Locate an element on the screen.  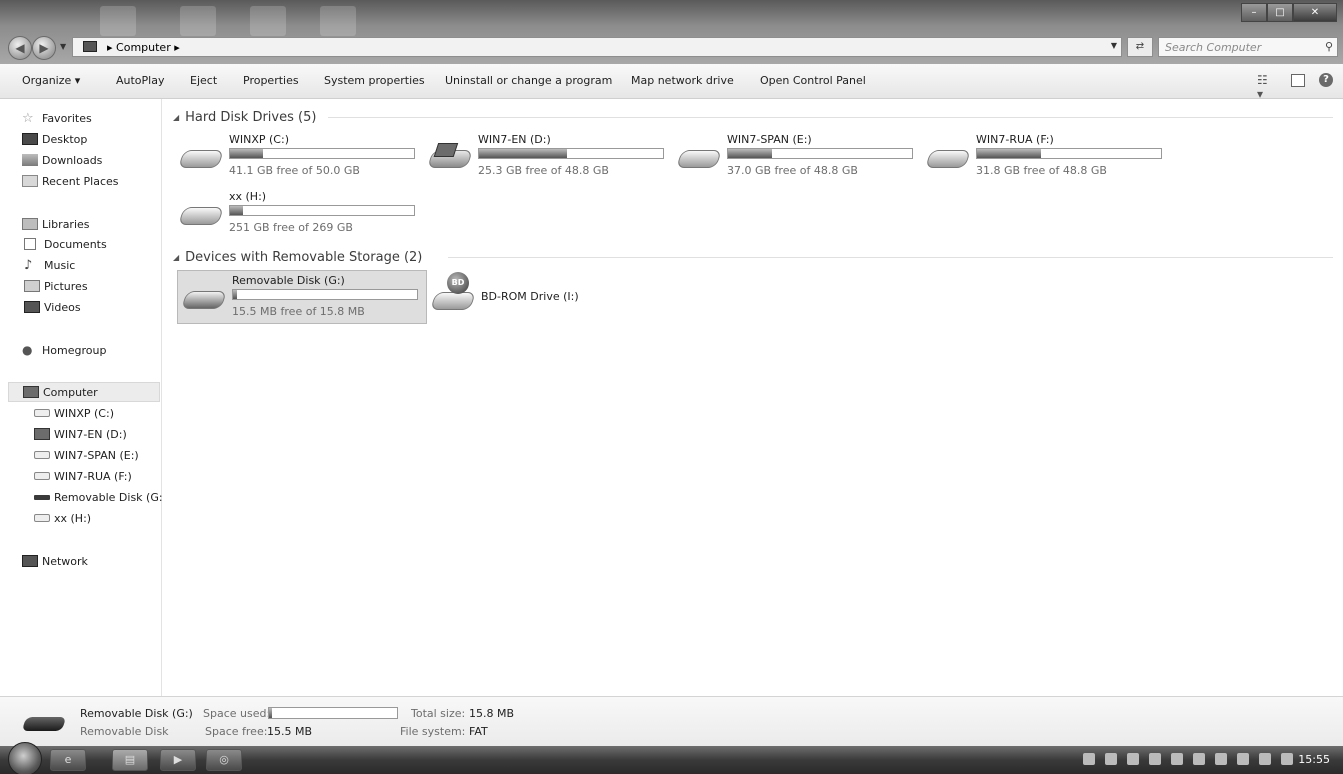
search-input is located at coordinates (1240, 47).